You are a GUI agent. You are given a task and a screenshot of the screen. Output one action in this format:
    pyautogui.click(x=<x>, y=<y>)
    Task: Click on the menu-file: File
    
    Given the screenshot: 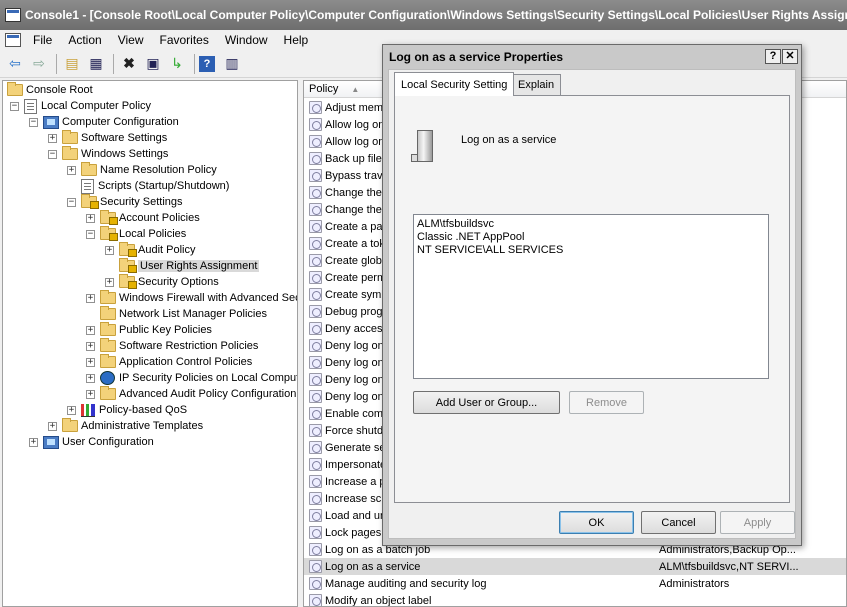 What is the action you would take?
    pyautogui.click(x=42, y=40)
    